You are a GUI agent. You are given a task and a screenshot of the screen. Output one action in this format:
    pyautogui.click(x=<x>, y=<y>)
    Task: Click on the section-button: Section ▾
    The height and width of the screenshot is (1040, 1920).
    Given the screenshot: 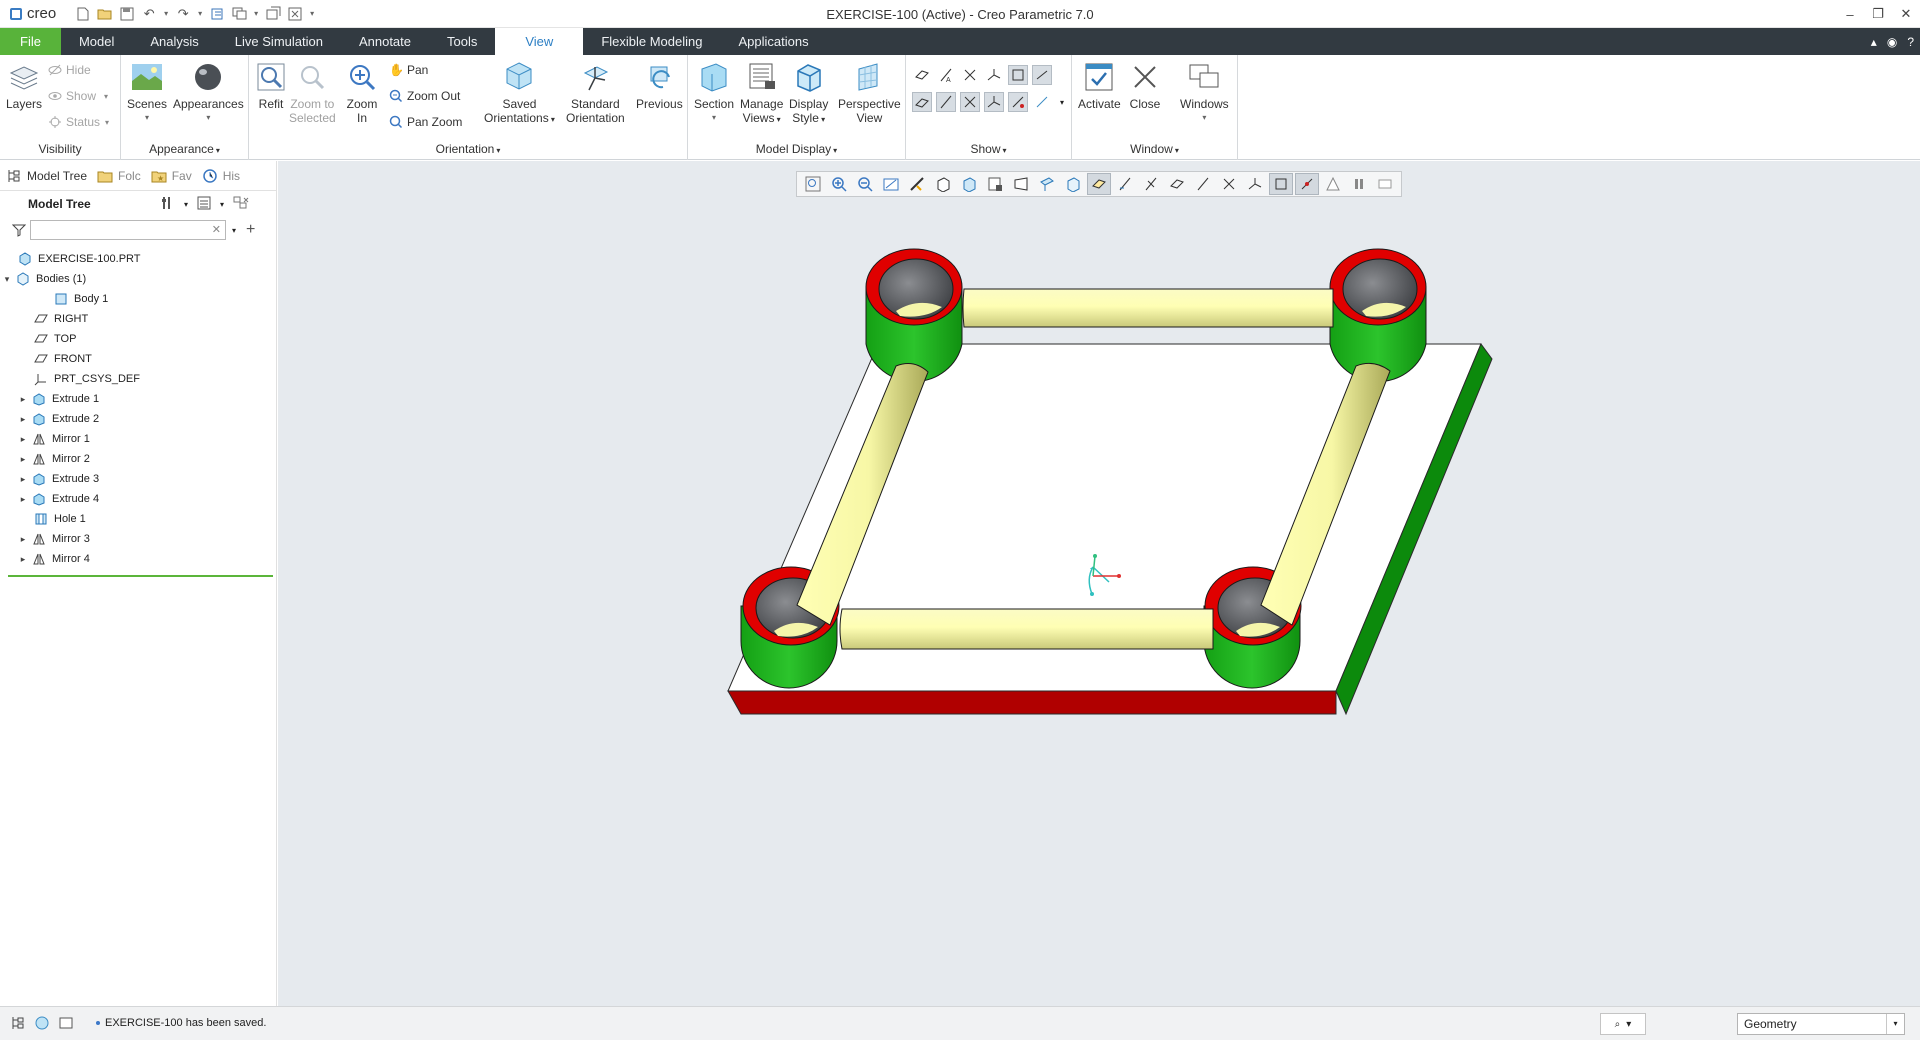 What is the action you would take?
    pyautogui.click(x=714, y=93)
    